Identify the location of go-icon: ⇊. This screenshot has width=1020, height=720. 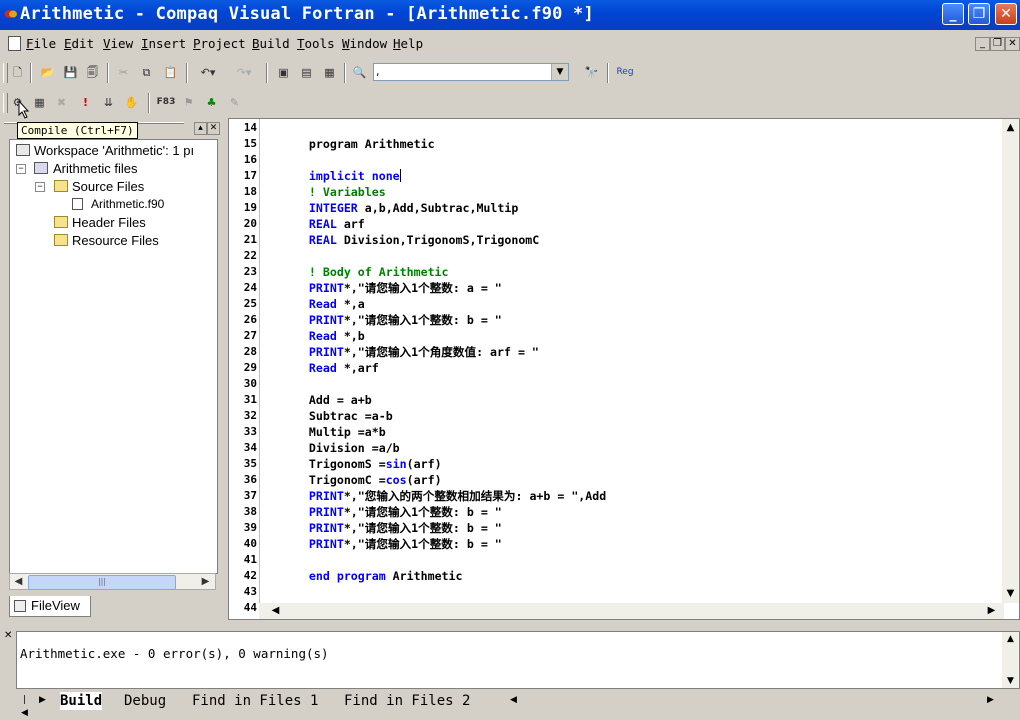
(108, 102).